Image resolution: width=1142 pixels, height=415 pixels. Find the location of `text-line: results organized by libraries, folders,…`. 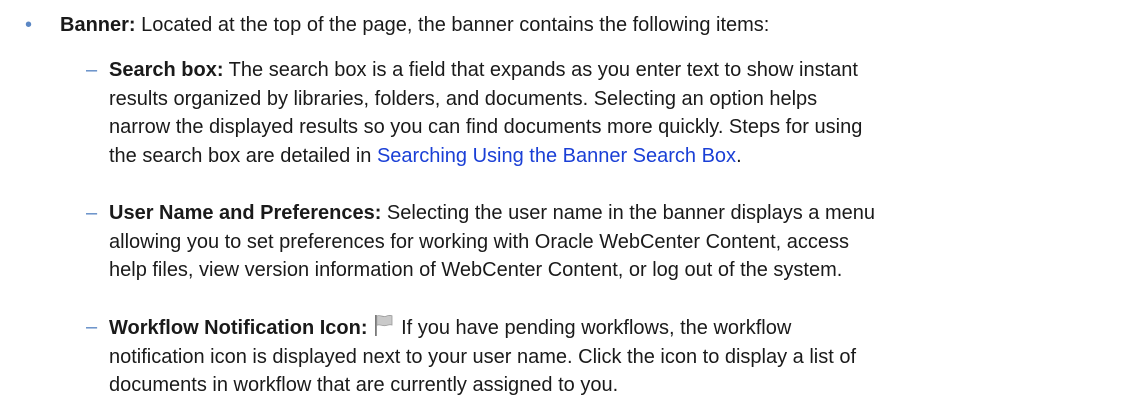

text-line: results organized by libraries, folders,… is located at coordinates (463, 98).